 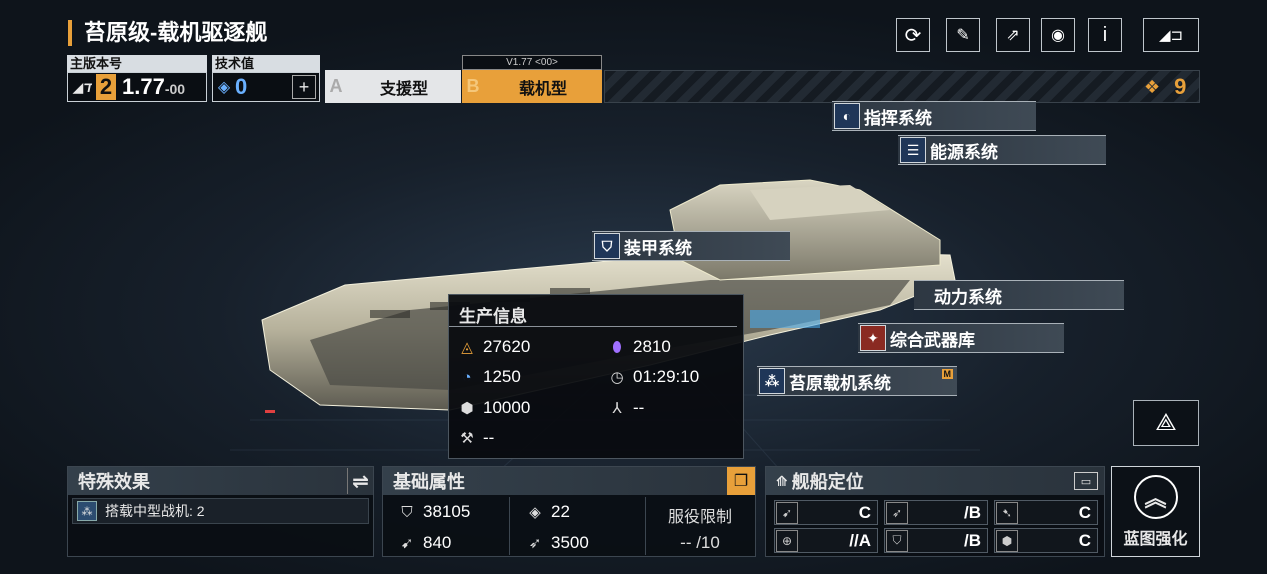 What do you see at coordinates (407, 543) in the screenshot?
I see `attack-icon: ➹` at bounding box center [407, 543].